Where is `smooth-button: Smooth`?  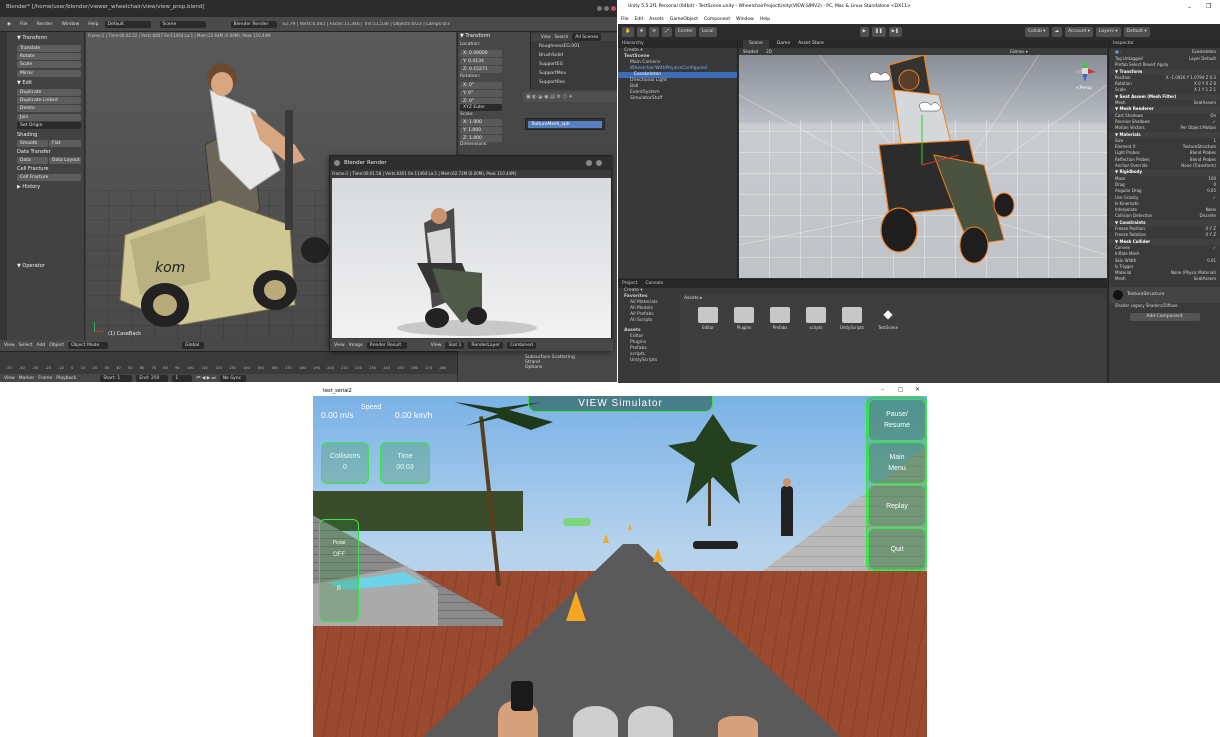
smooth-button: Smooth is located at coordinates (32, 143).